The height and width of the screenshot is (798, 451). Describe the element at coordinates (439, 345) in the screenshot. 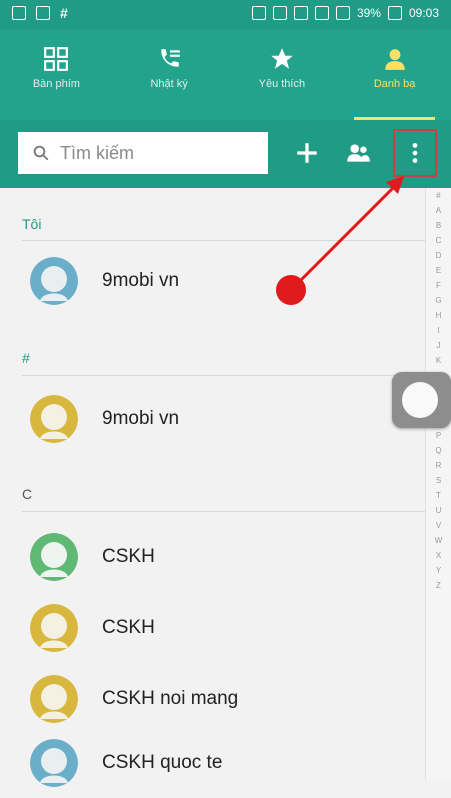

I see `index-letter: J` at that location.